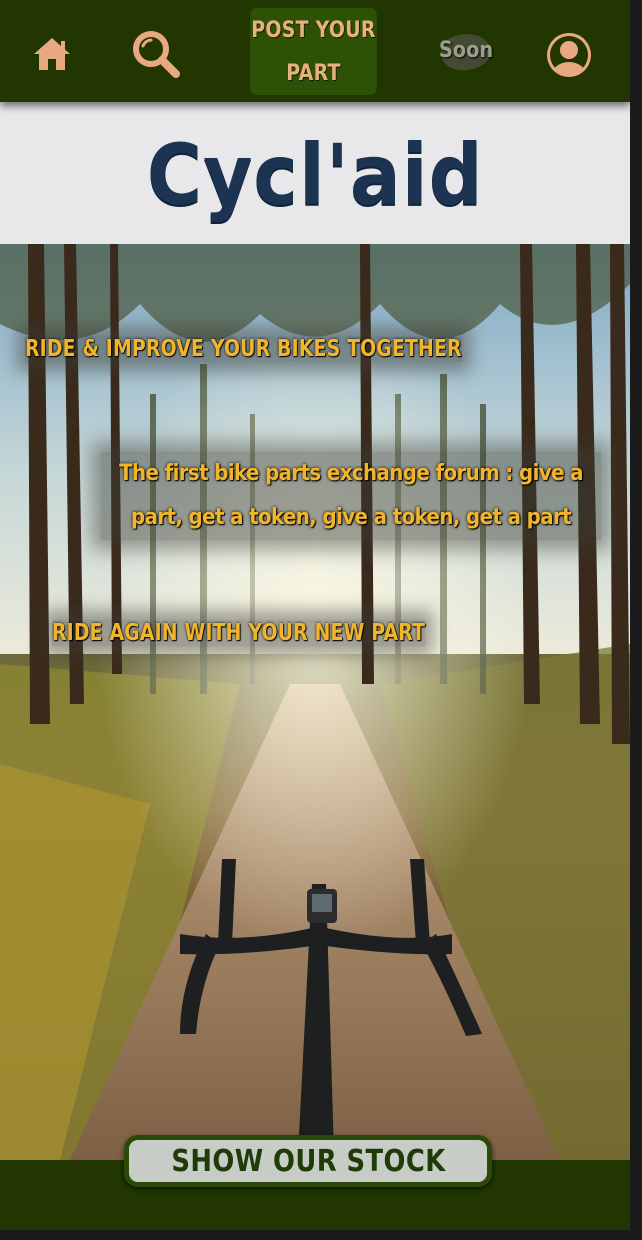  What do you see at coordinates (313, 30) in the screenshot?
I see `post-button-label-line1: POST YOUR` at bounding box center [313, 30].